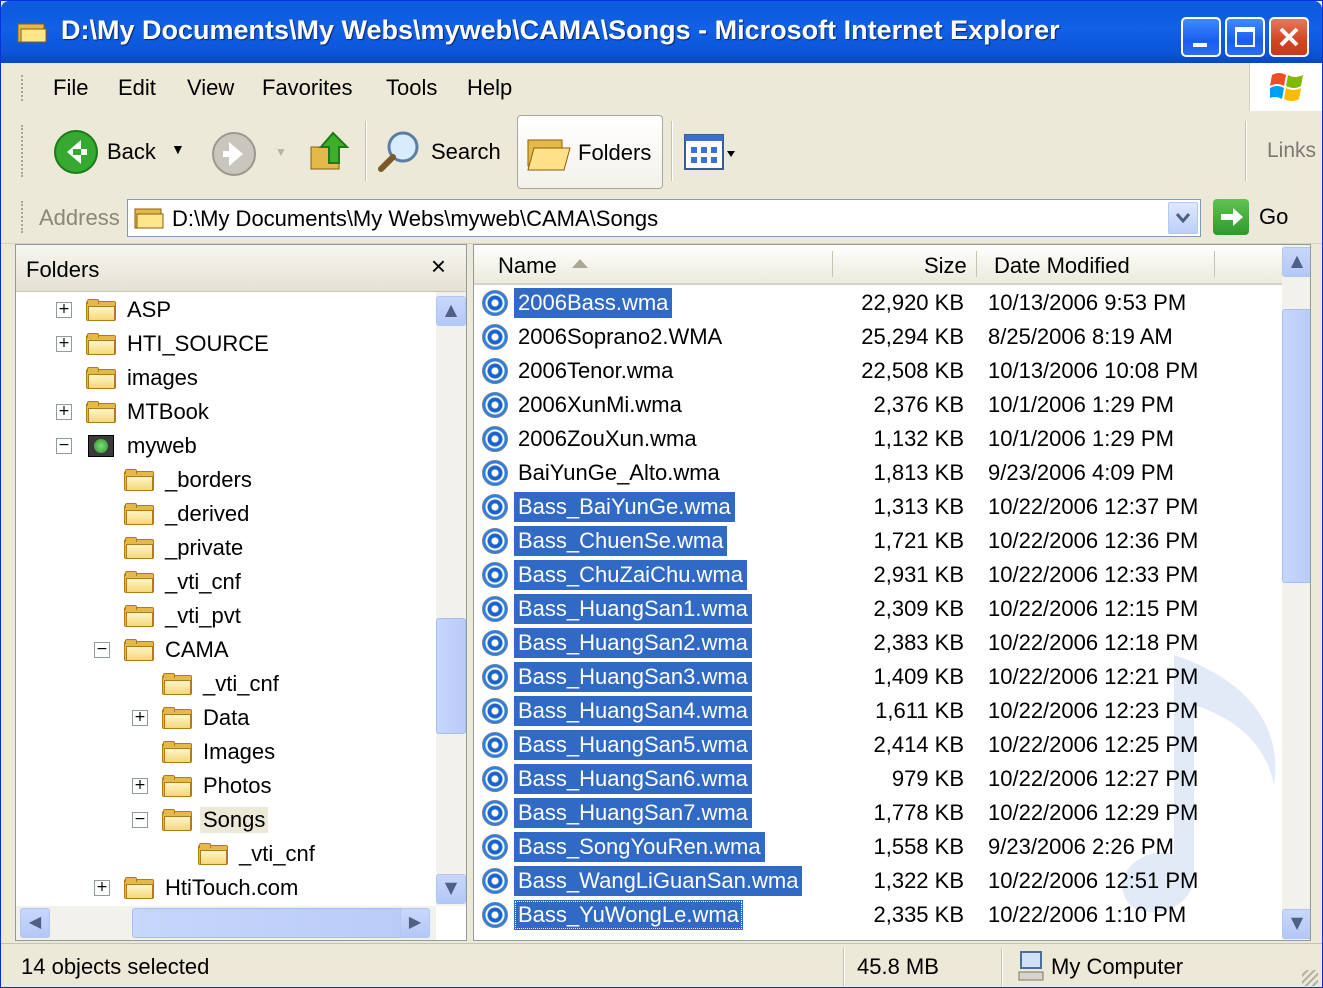 The image size is (1323, 988). I want to click on folders-pane-close-button: ×, so click(438, 266).